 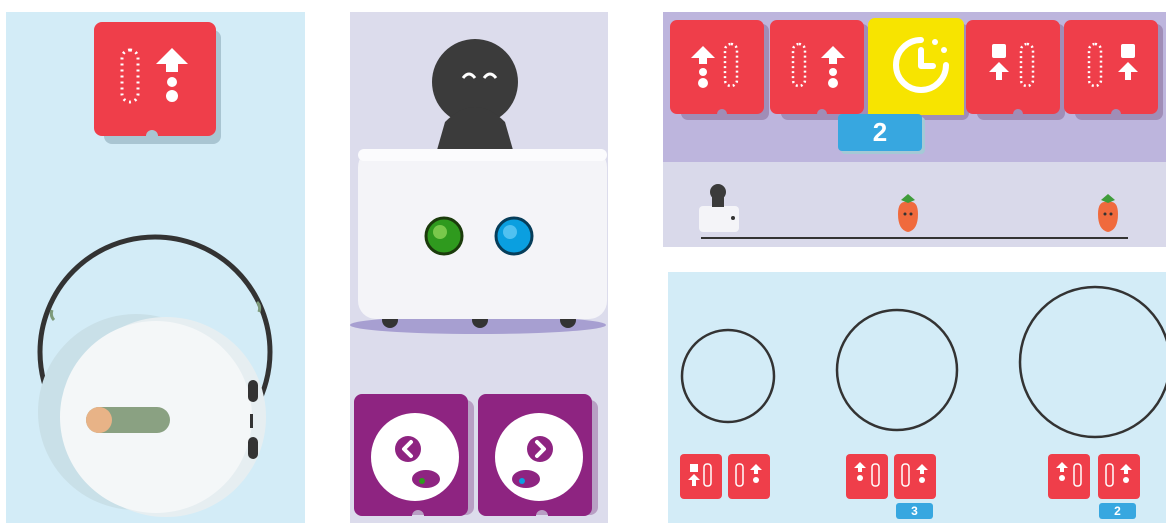 What do you see at coordinates (538, 455) in the screenshot?
I see `turn-right-card` at bounding box center [538, 455].